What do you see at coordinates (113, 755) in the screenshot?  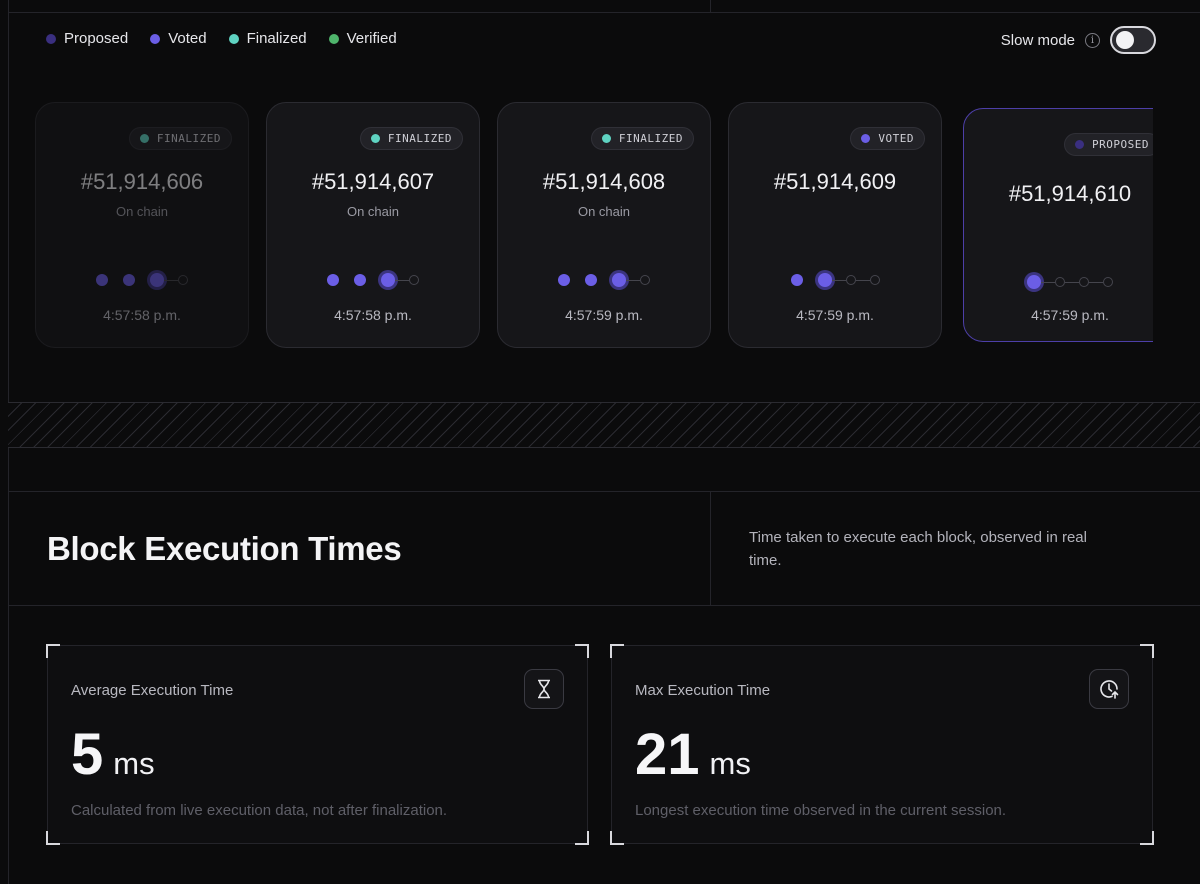 I see `stat-value: 5 ms` at bounding box center [113, 755].